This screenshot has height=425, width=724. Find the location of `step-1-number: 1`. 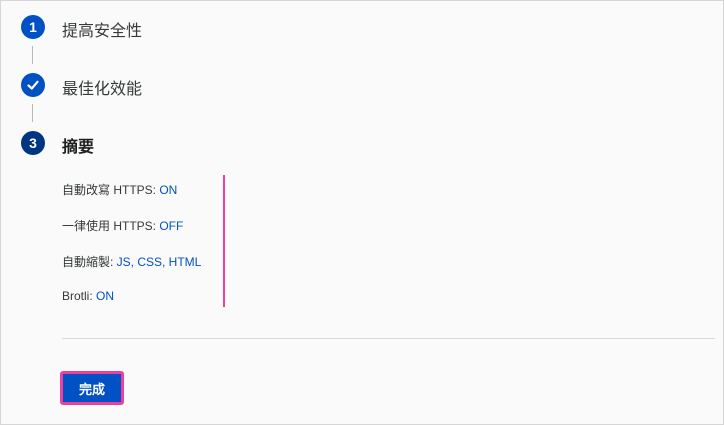

step-1-number: 1 is located at coordinates (33, 27).